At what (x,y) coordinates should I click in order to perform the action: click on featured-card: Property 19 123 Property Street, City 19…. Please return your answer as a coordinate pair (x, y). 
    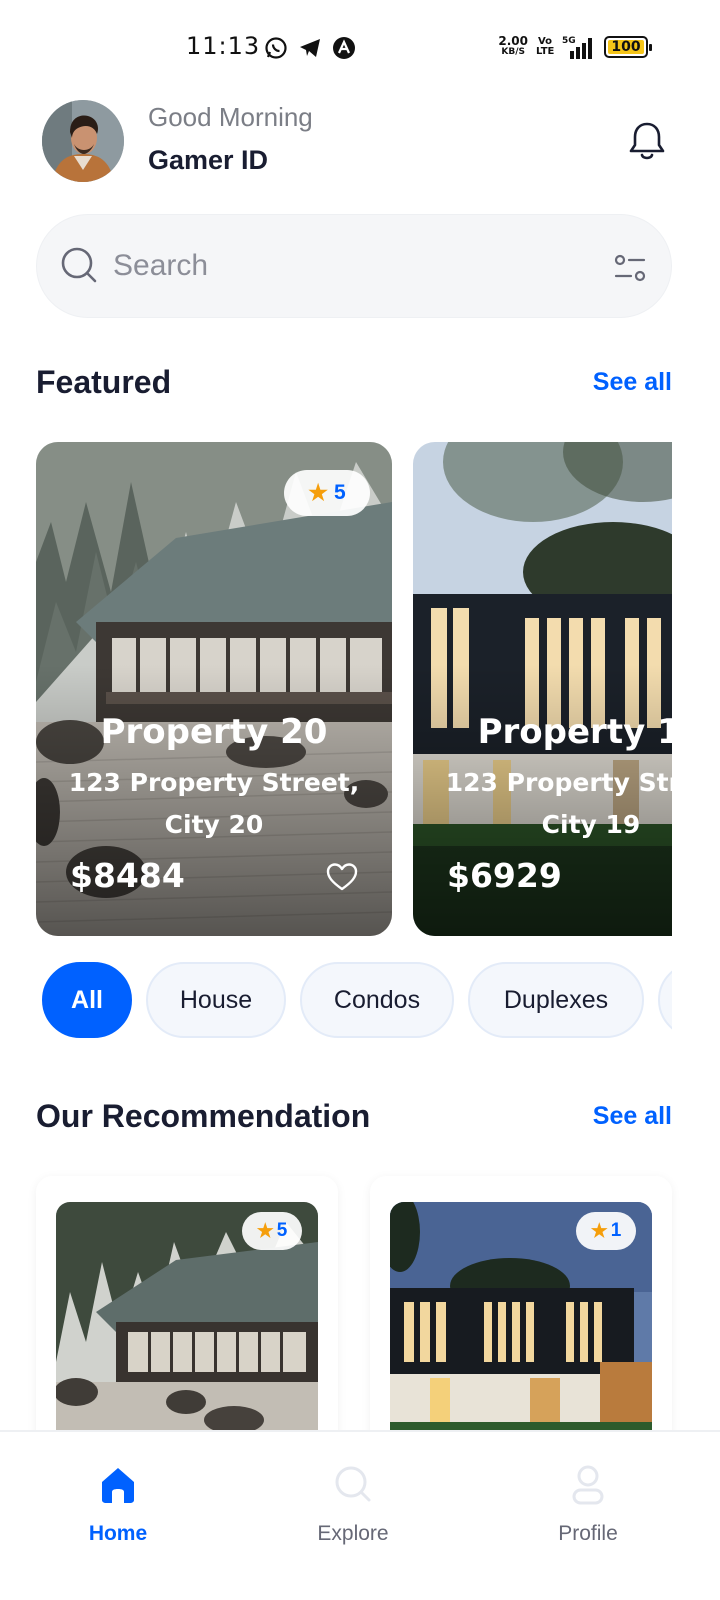
    Looking at the image, I should click on (542, 689).